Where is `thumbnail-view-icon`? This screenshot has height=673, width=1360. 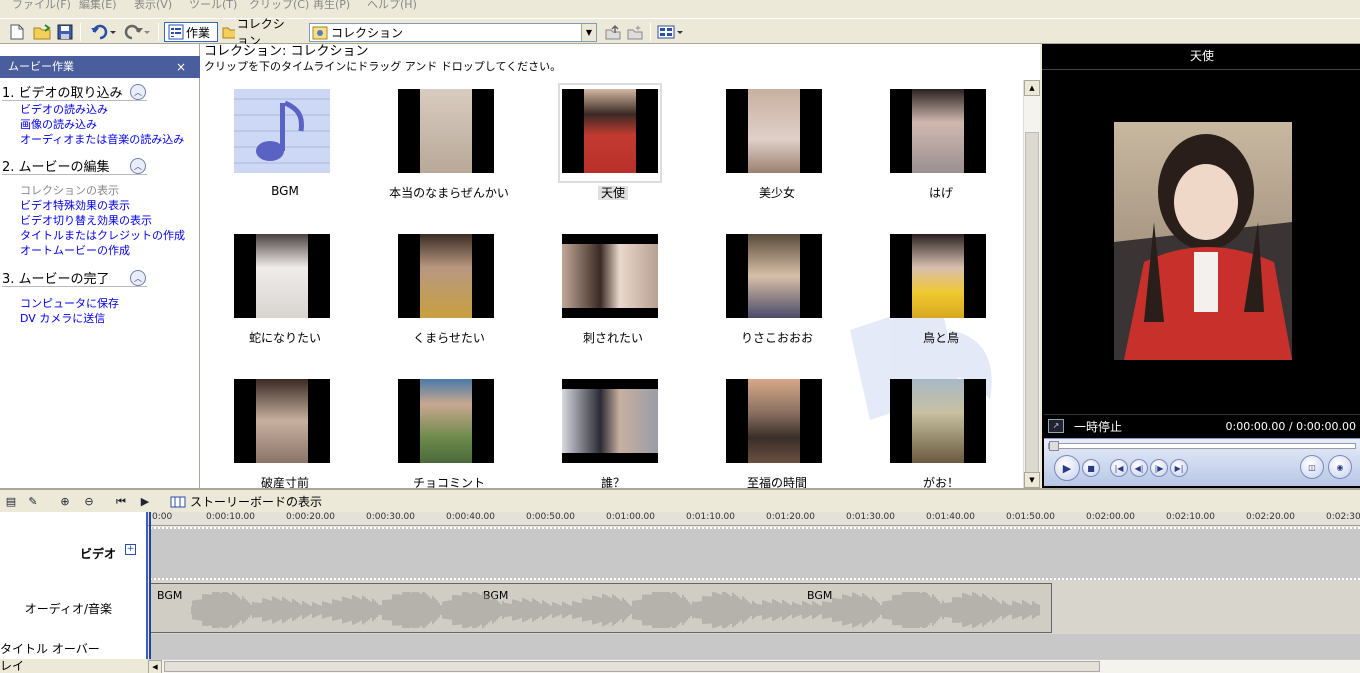
thumbnail-view-icon is located at coordinates (670, 32).